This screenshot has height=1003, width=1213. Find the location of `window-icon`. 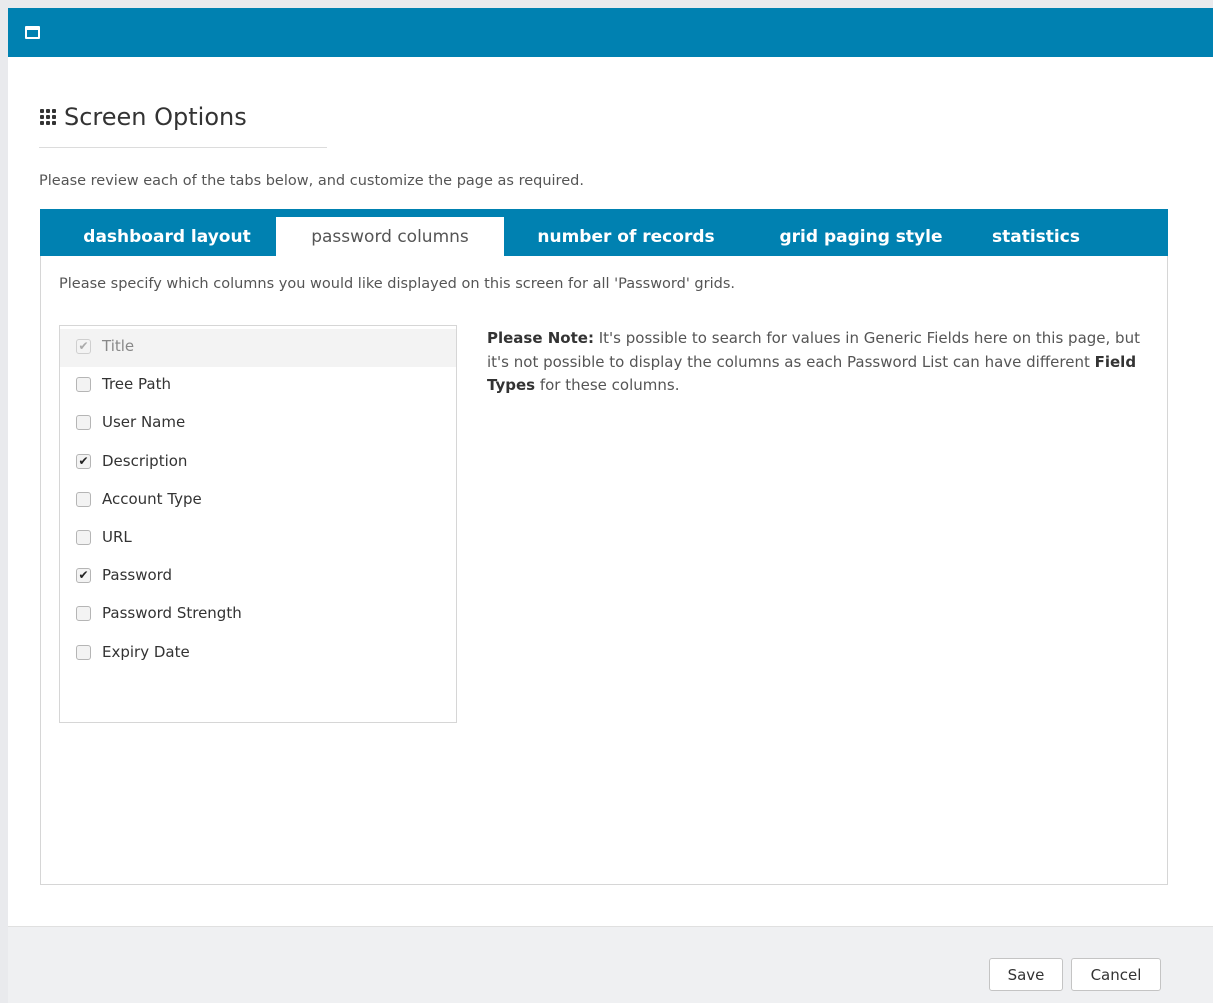

window-icon is located at coordinates (32, 32).